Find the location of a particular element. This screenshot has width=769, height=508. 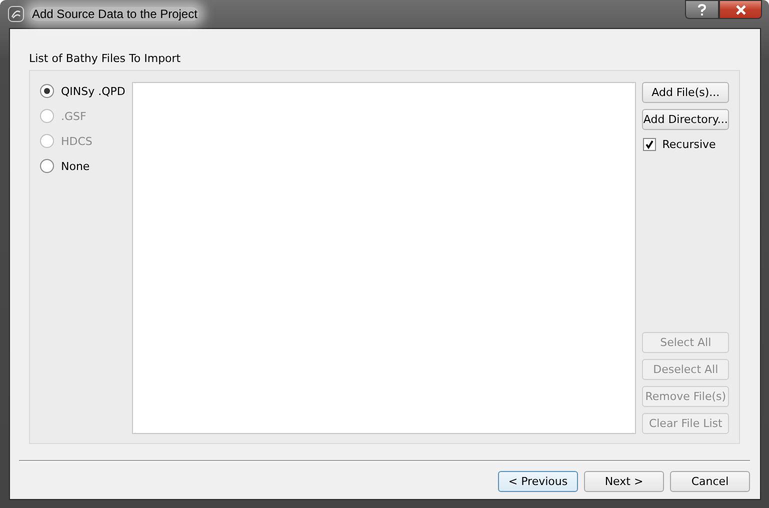

wizard-button: Next > is located at coordinates (624, 481).